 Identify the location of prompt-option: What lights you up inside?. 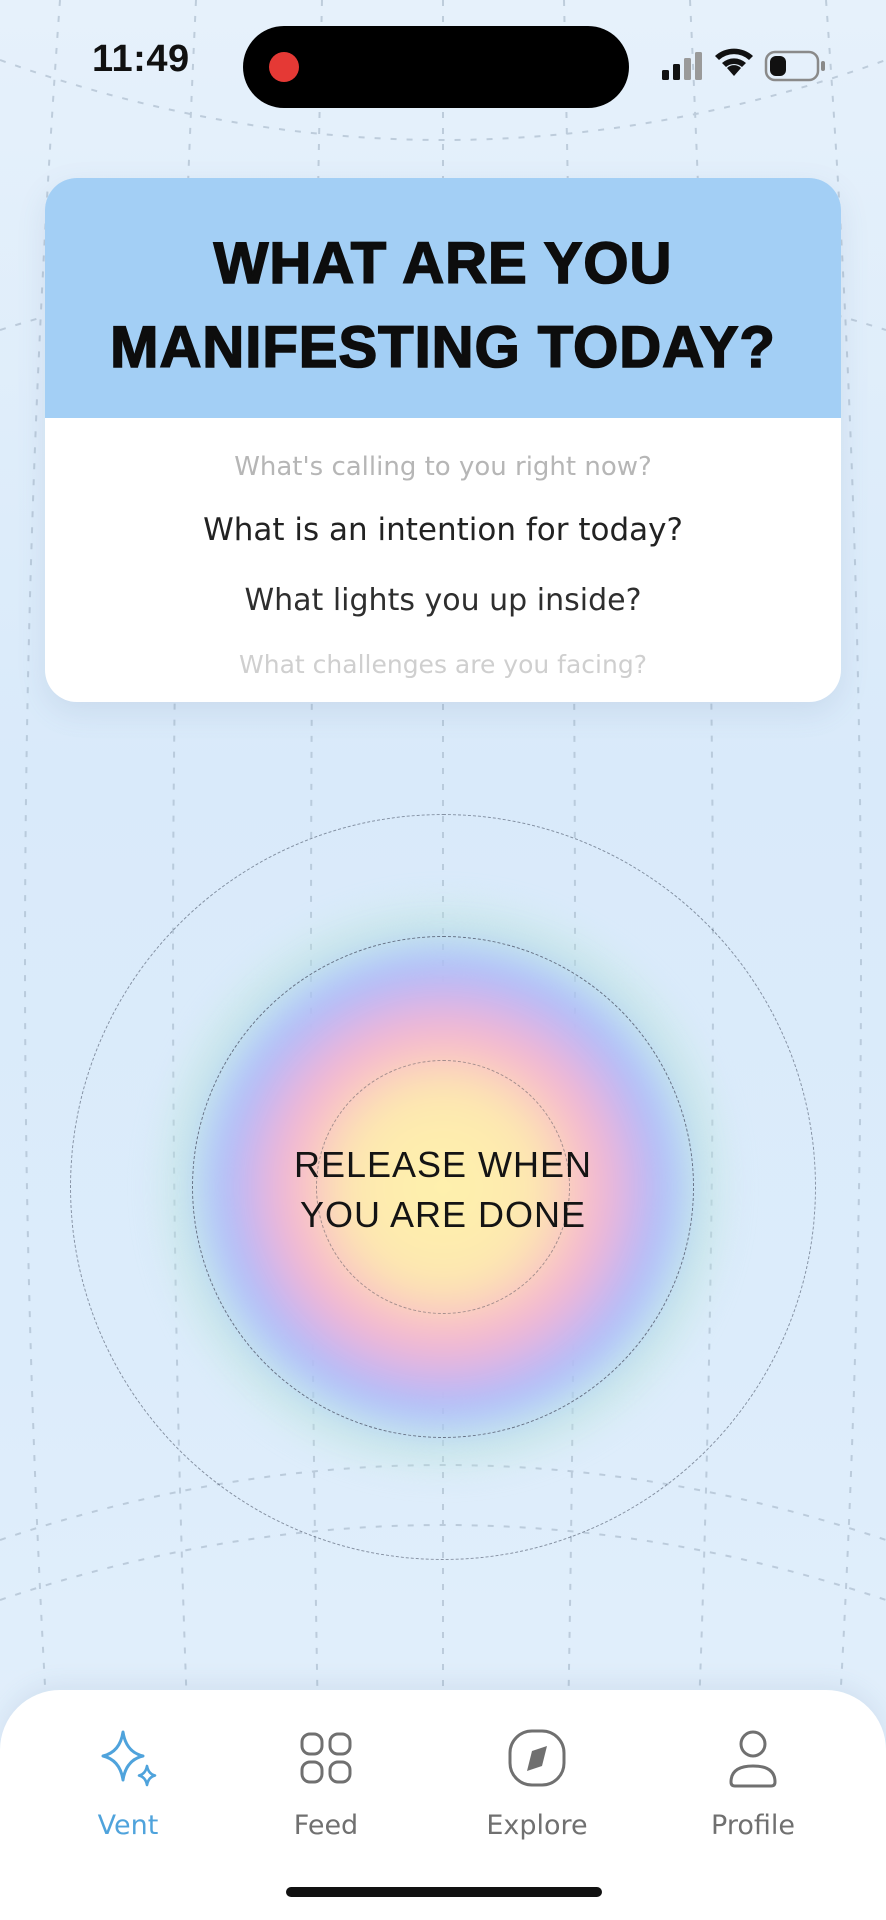
(443, 600).